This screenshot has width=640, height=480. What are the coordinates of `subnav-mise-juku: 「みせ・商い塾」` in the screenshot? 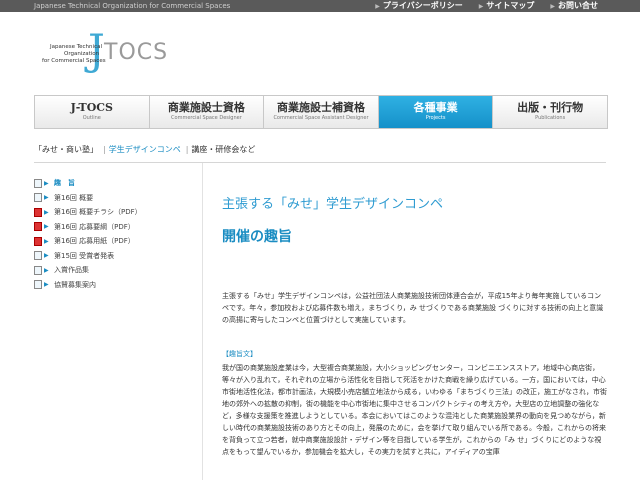 It's located at (66, 149).